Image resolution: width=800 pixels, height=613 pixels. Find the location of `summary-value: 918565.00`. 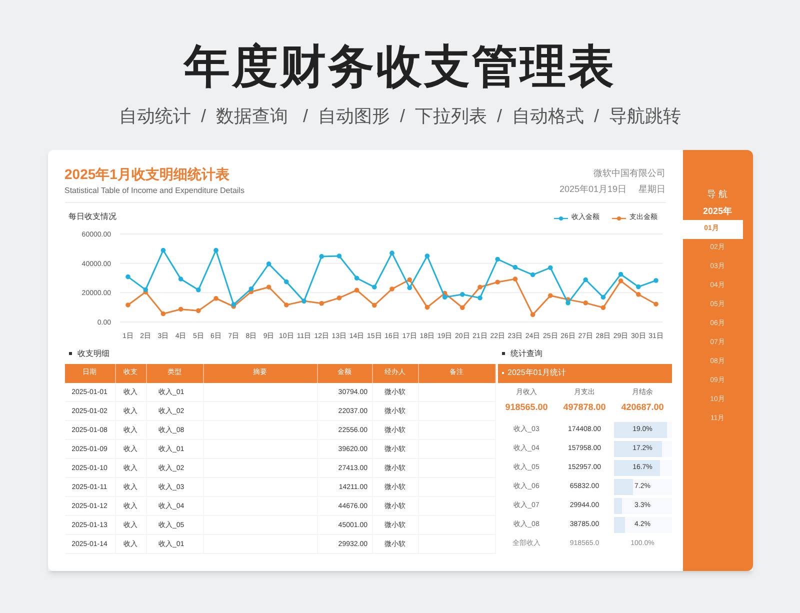

summary-value: 918565.00 is located at coordinates (526, 407).